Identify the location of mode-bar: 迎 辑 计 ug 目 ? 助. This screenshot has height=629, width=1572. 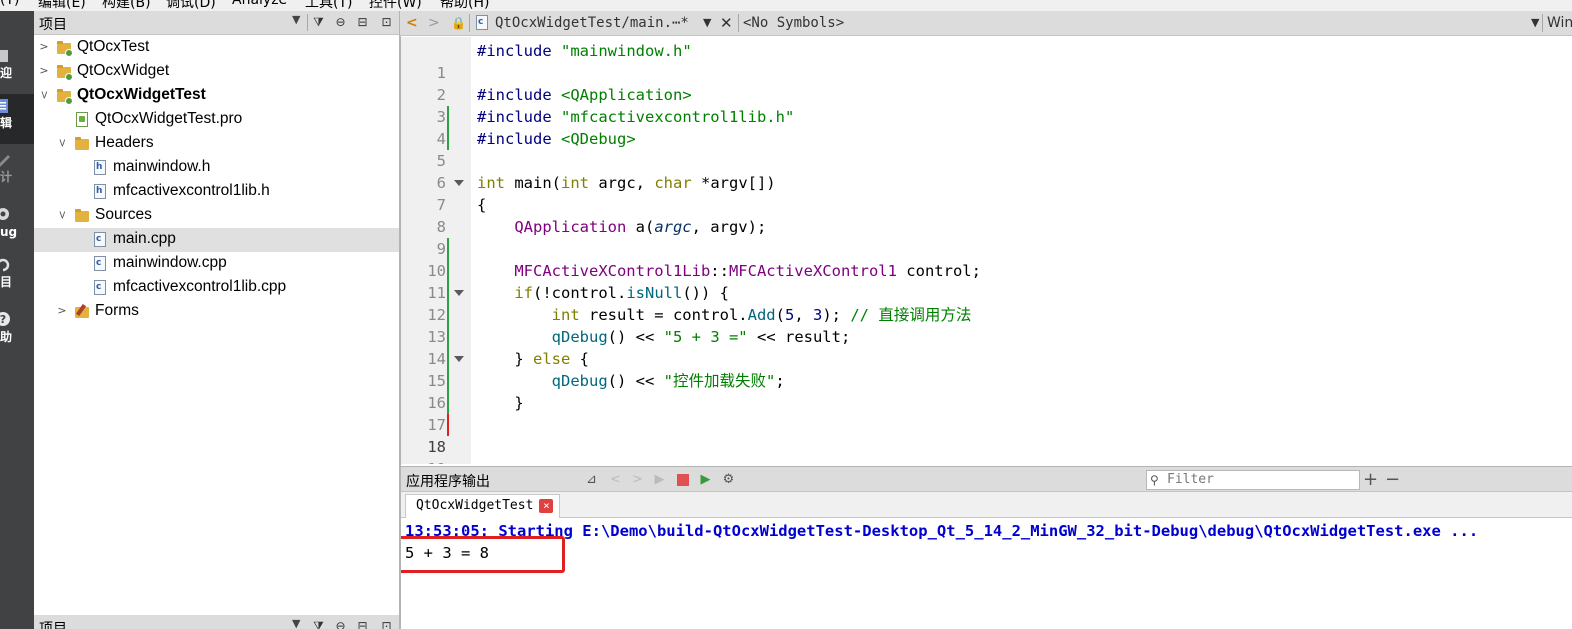
(17, 320).